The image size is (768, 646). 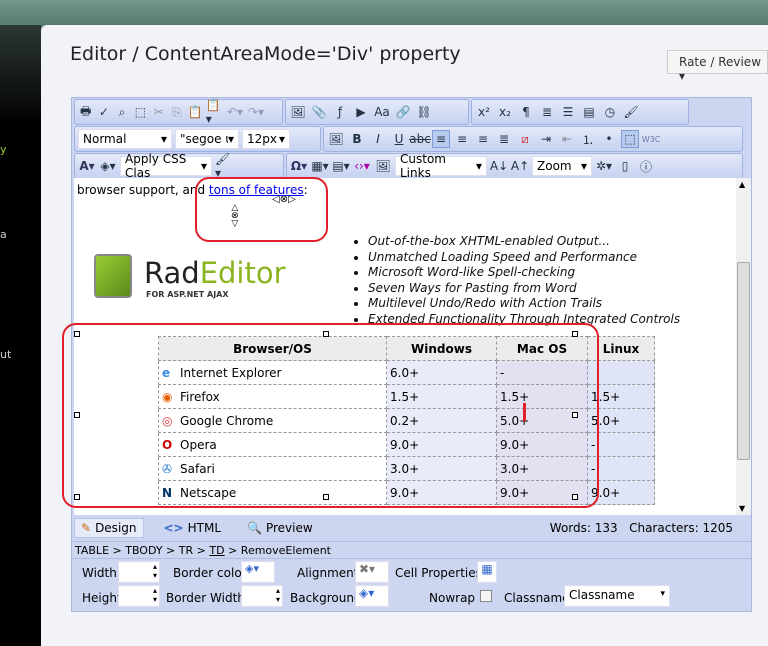 I want to click on subscript-icon: x₂, so click(x=505, y=112).